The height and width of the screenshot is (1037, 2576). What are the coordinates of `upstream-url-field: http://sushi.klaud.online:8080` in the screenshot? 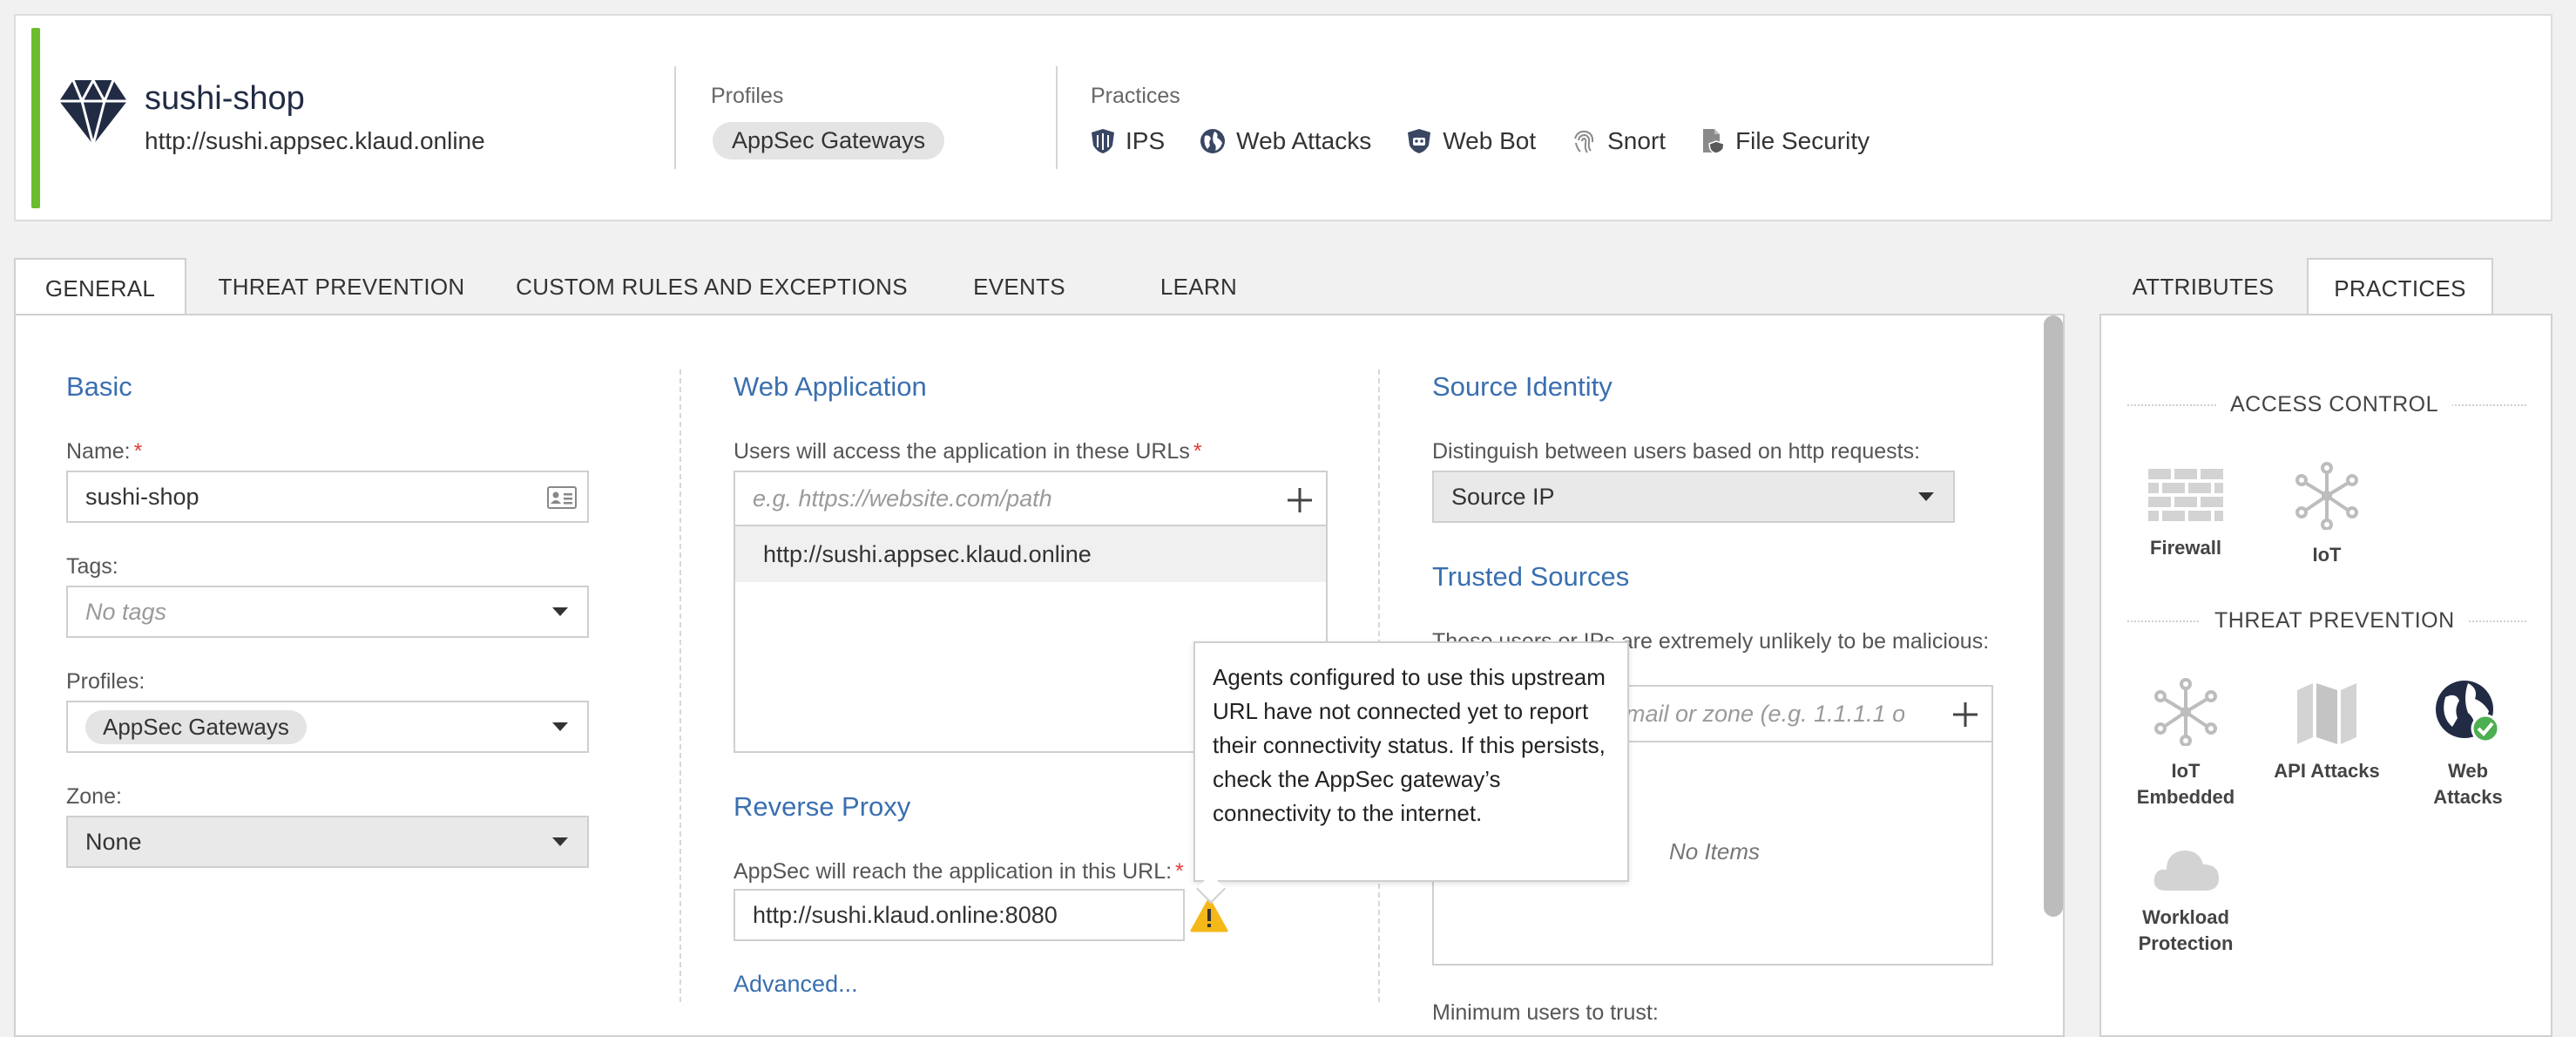 It's located at (959, 915).